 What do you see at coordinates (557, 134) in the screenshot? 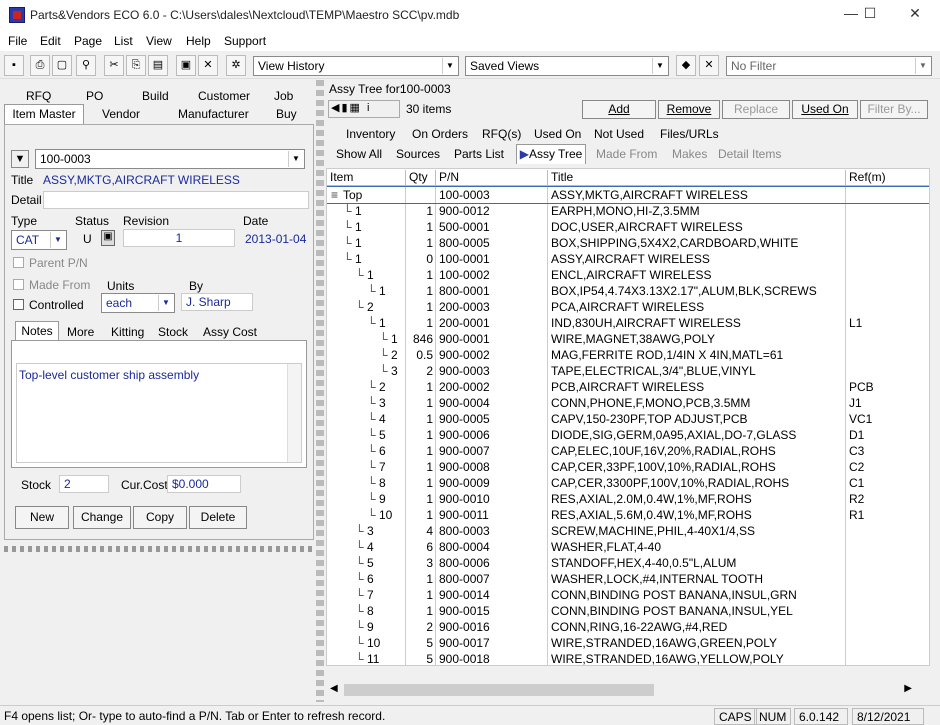
I see `tab-used-on: Used On` at bounding box center [557, 134].